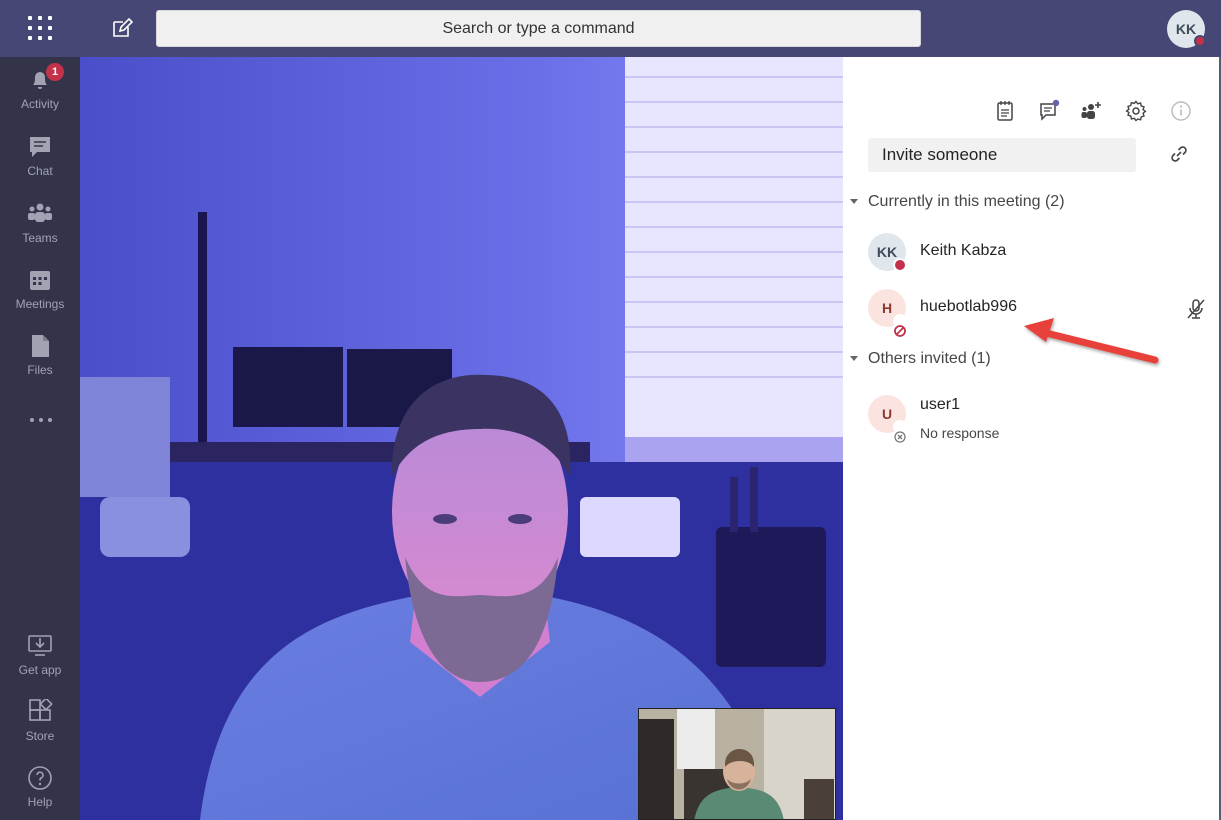 The width and height of the screenshot is (1221, 820). What do you see at coordinates (1092, 111) in the screenshot?
I see `show-participants-icon` at bounding box center [1092, 111].